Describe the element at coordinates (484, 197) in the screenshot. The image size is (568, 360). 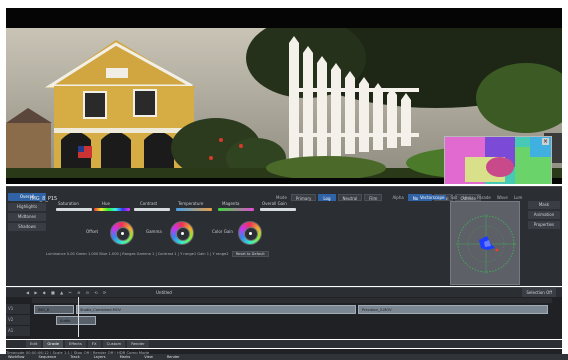
I see `scope-tab-parade: Parade` at that location.